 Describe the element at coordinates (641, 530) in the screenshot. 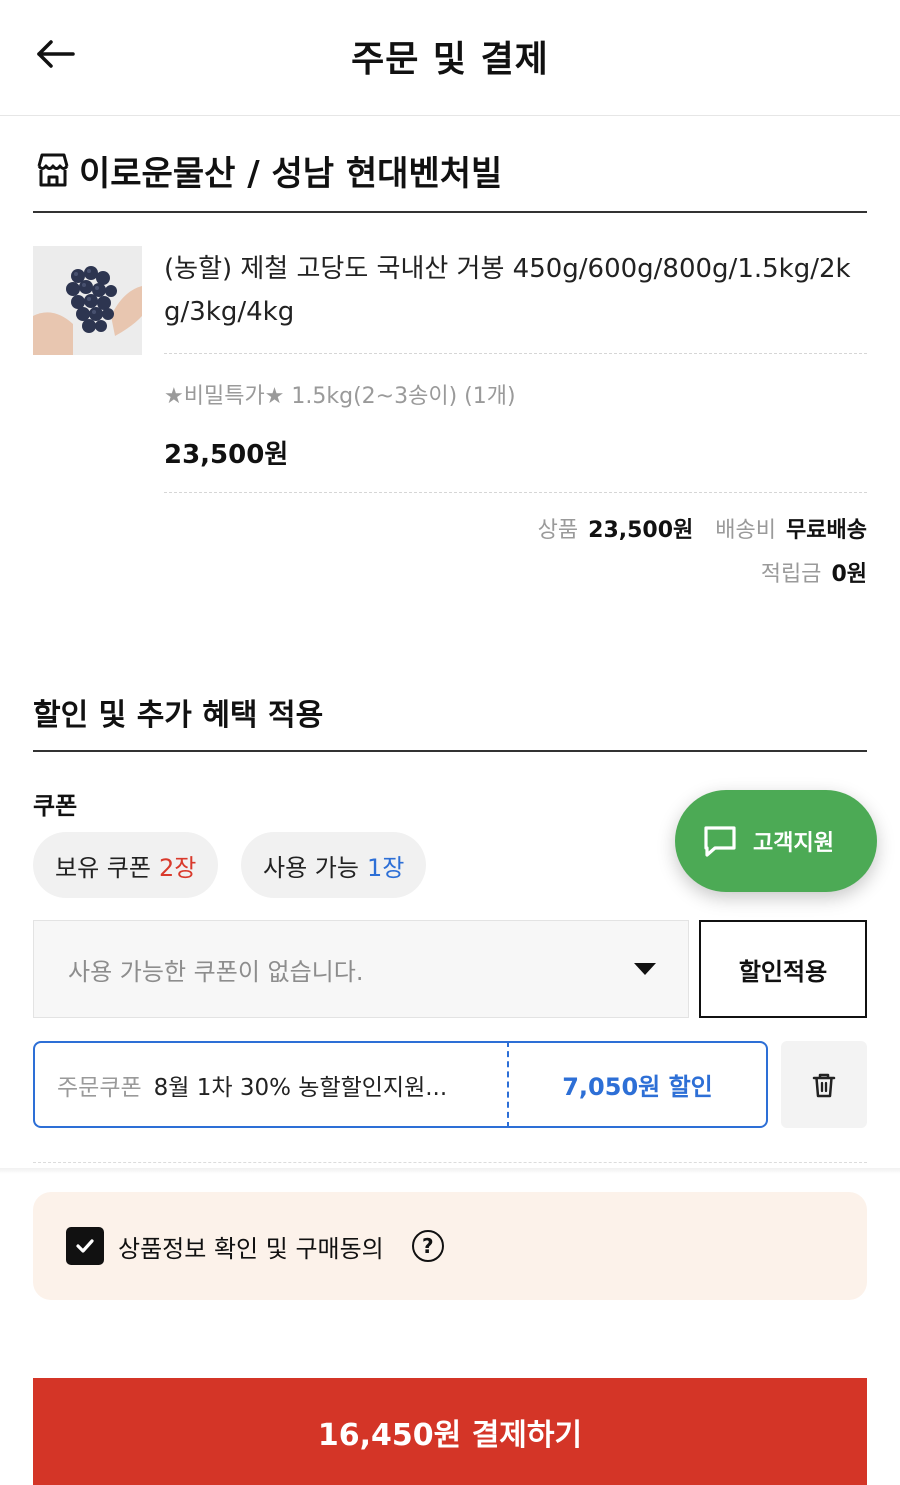

I see `product-total-value: 23,500원` at that location.